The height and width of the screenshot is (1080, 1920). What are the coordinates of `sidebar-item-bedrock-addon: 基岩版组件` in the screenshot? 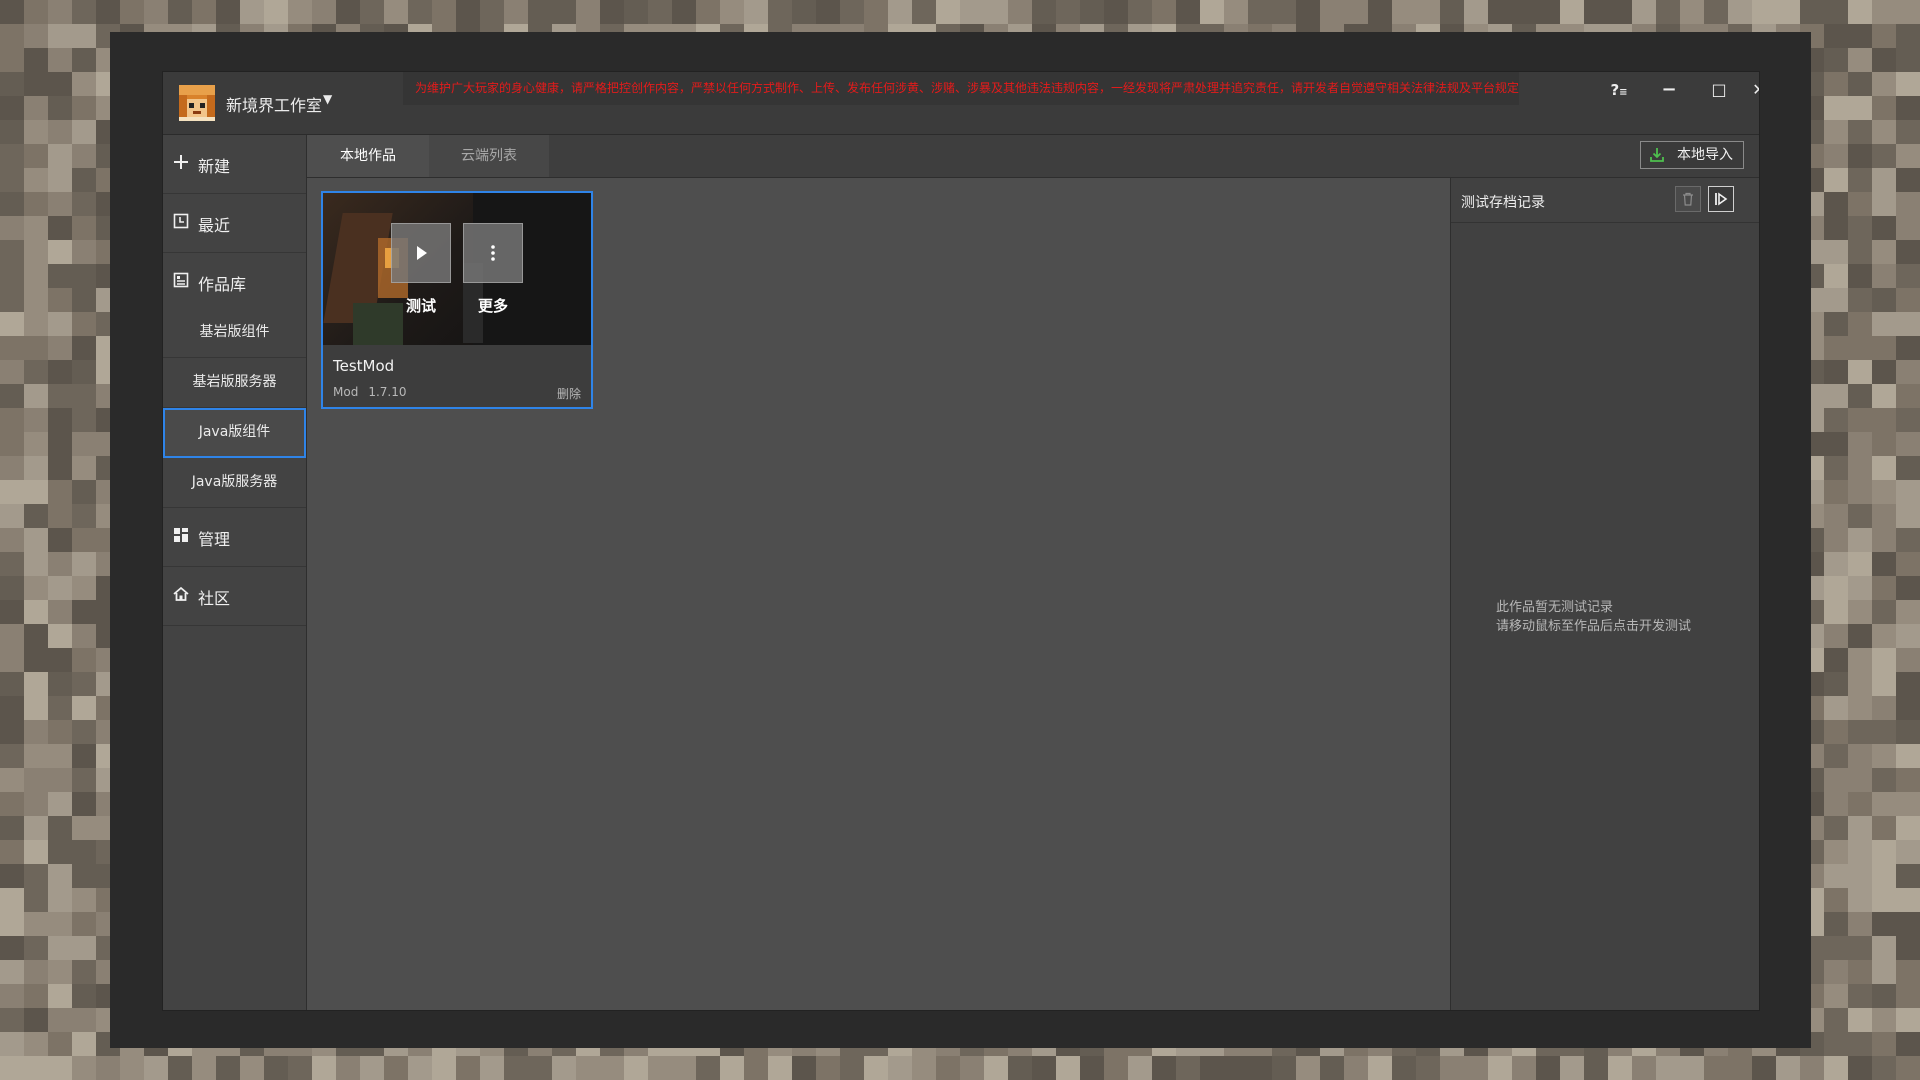 It's located at (234, 333).